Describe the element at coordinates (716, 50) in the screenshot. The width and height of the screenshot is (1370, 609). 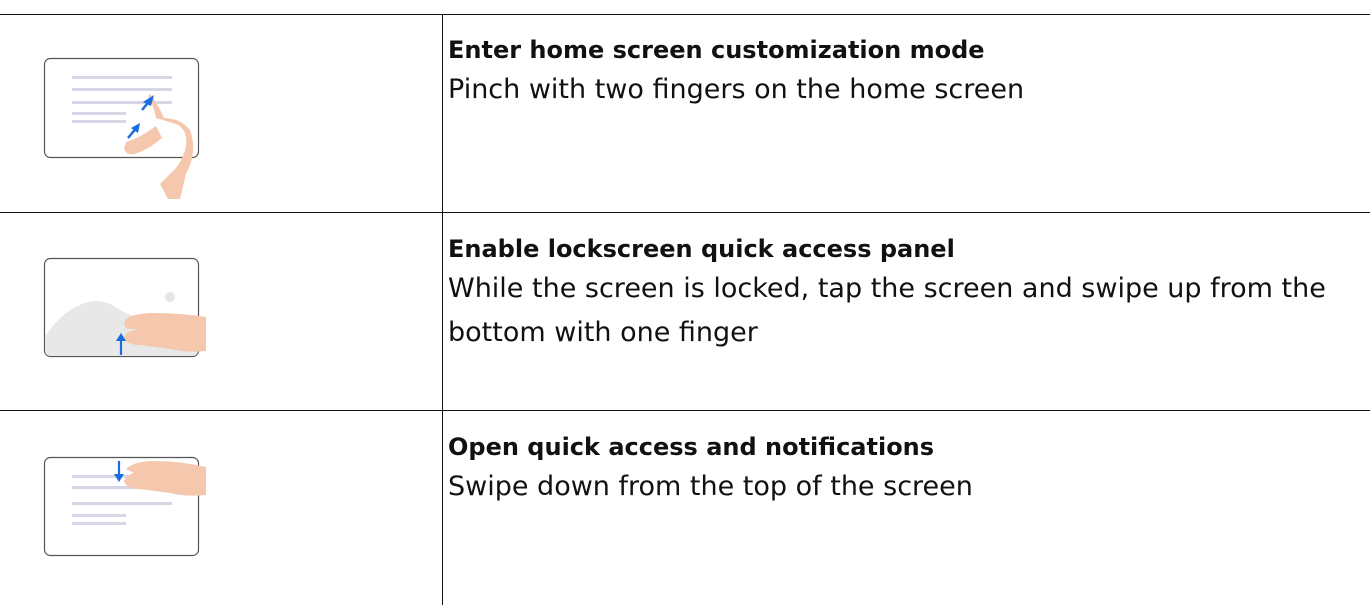
I see `gesture-title: Enter home screen customization mode` at that location.